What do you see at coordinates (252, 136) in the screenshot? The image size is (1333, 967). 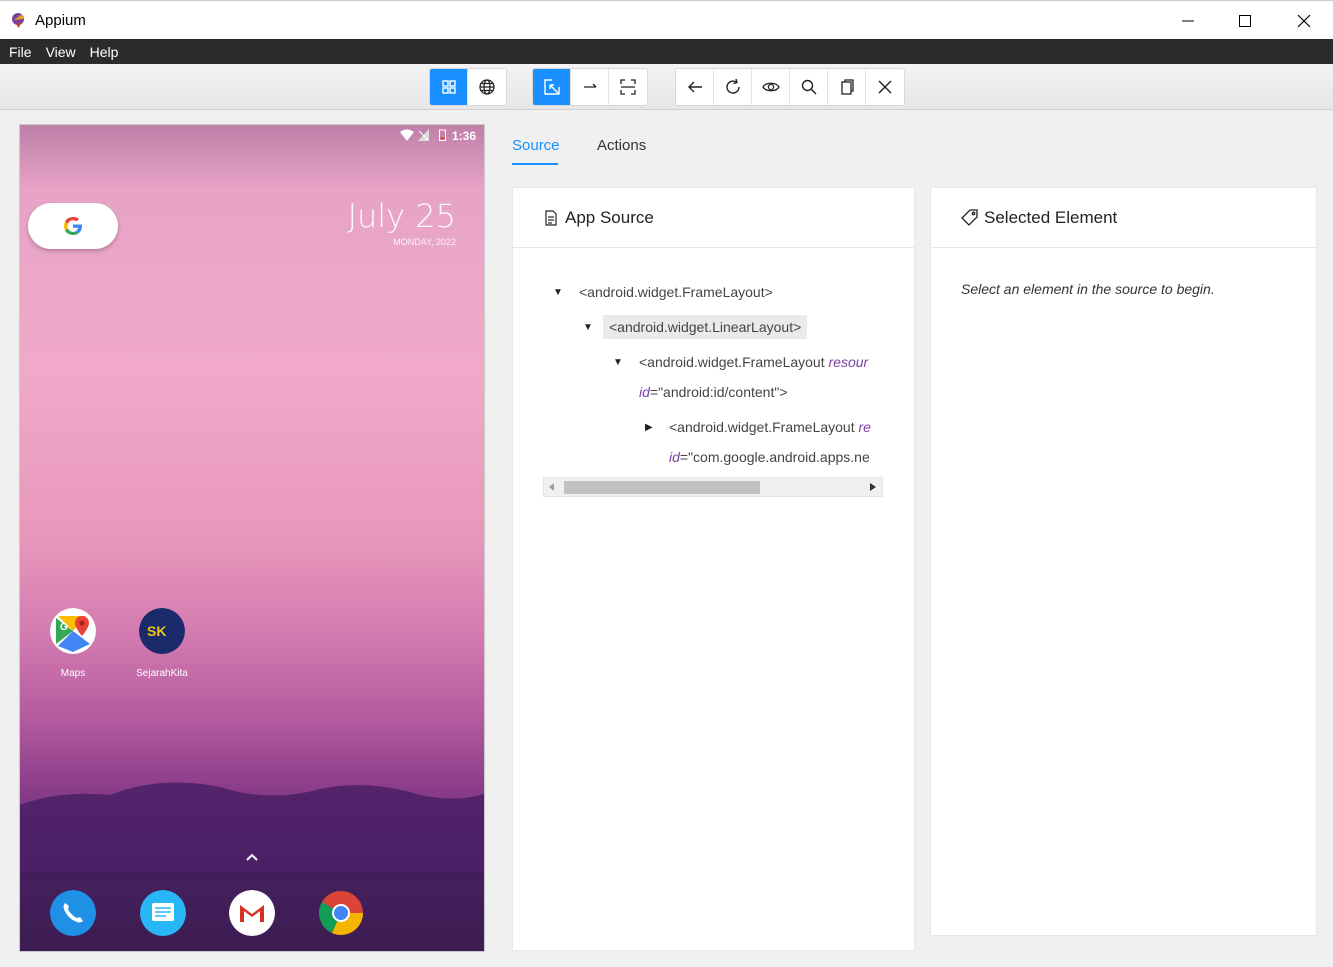 I see `device-status-bar: 1:36` at bounding box center [252, 136].